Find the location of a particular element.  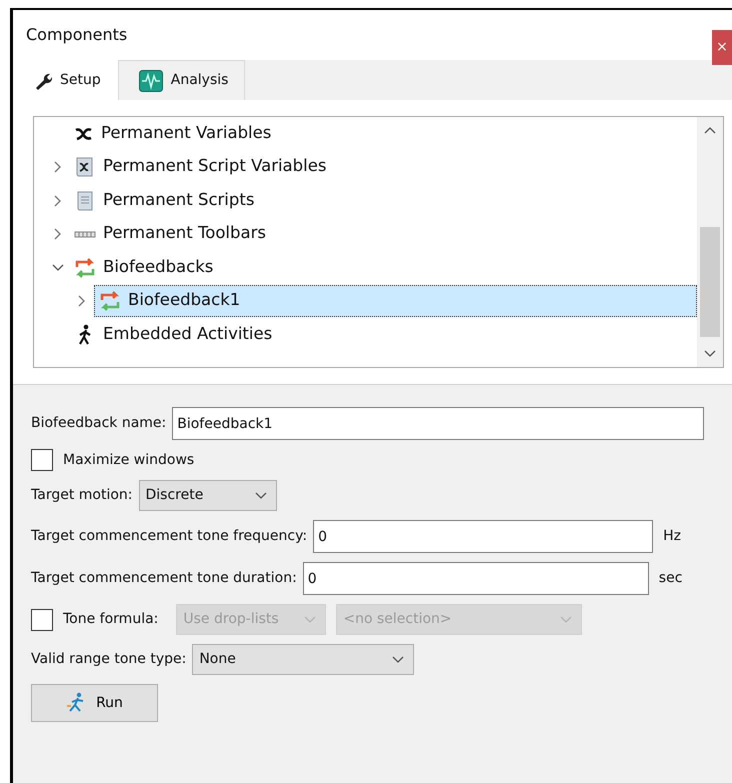

tab: Analysis is located at coordinates (182, 80).